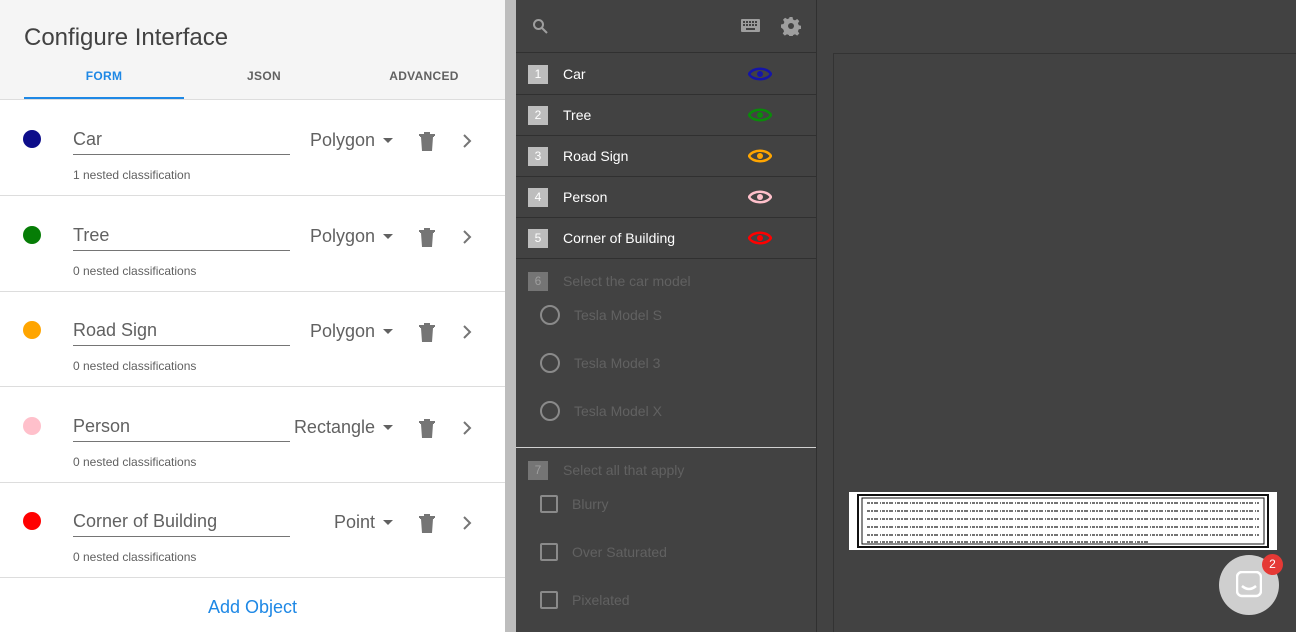  Describe the element at coordinates (1063, 521) in the screenshot. I see `document-image` at that location.